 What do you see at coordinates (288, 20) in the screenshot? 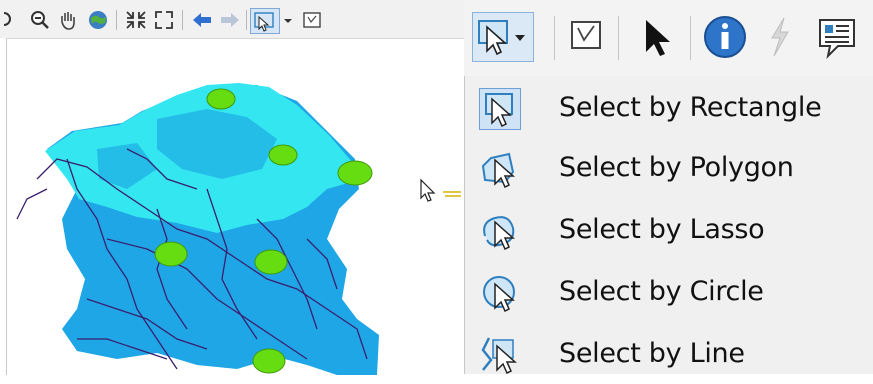
I see `chevron-down-icon` at bounding box center [288, 20].